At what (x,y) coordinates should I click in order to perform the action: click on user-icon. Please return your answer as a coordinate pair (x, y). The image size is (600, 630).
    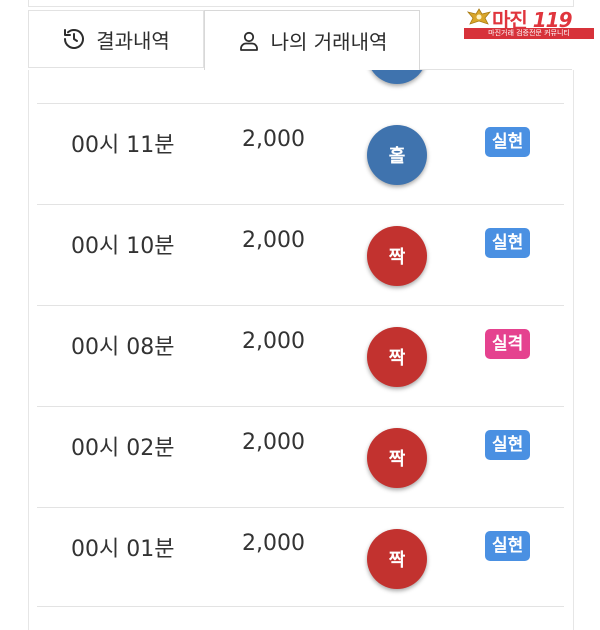
    Looking at the image, I should click on (249, 41).